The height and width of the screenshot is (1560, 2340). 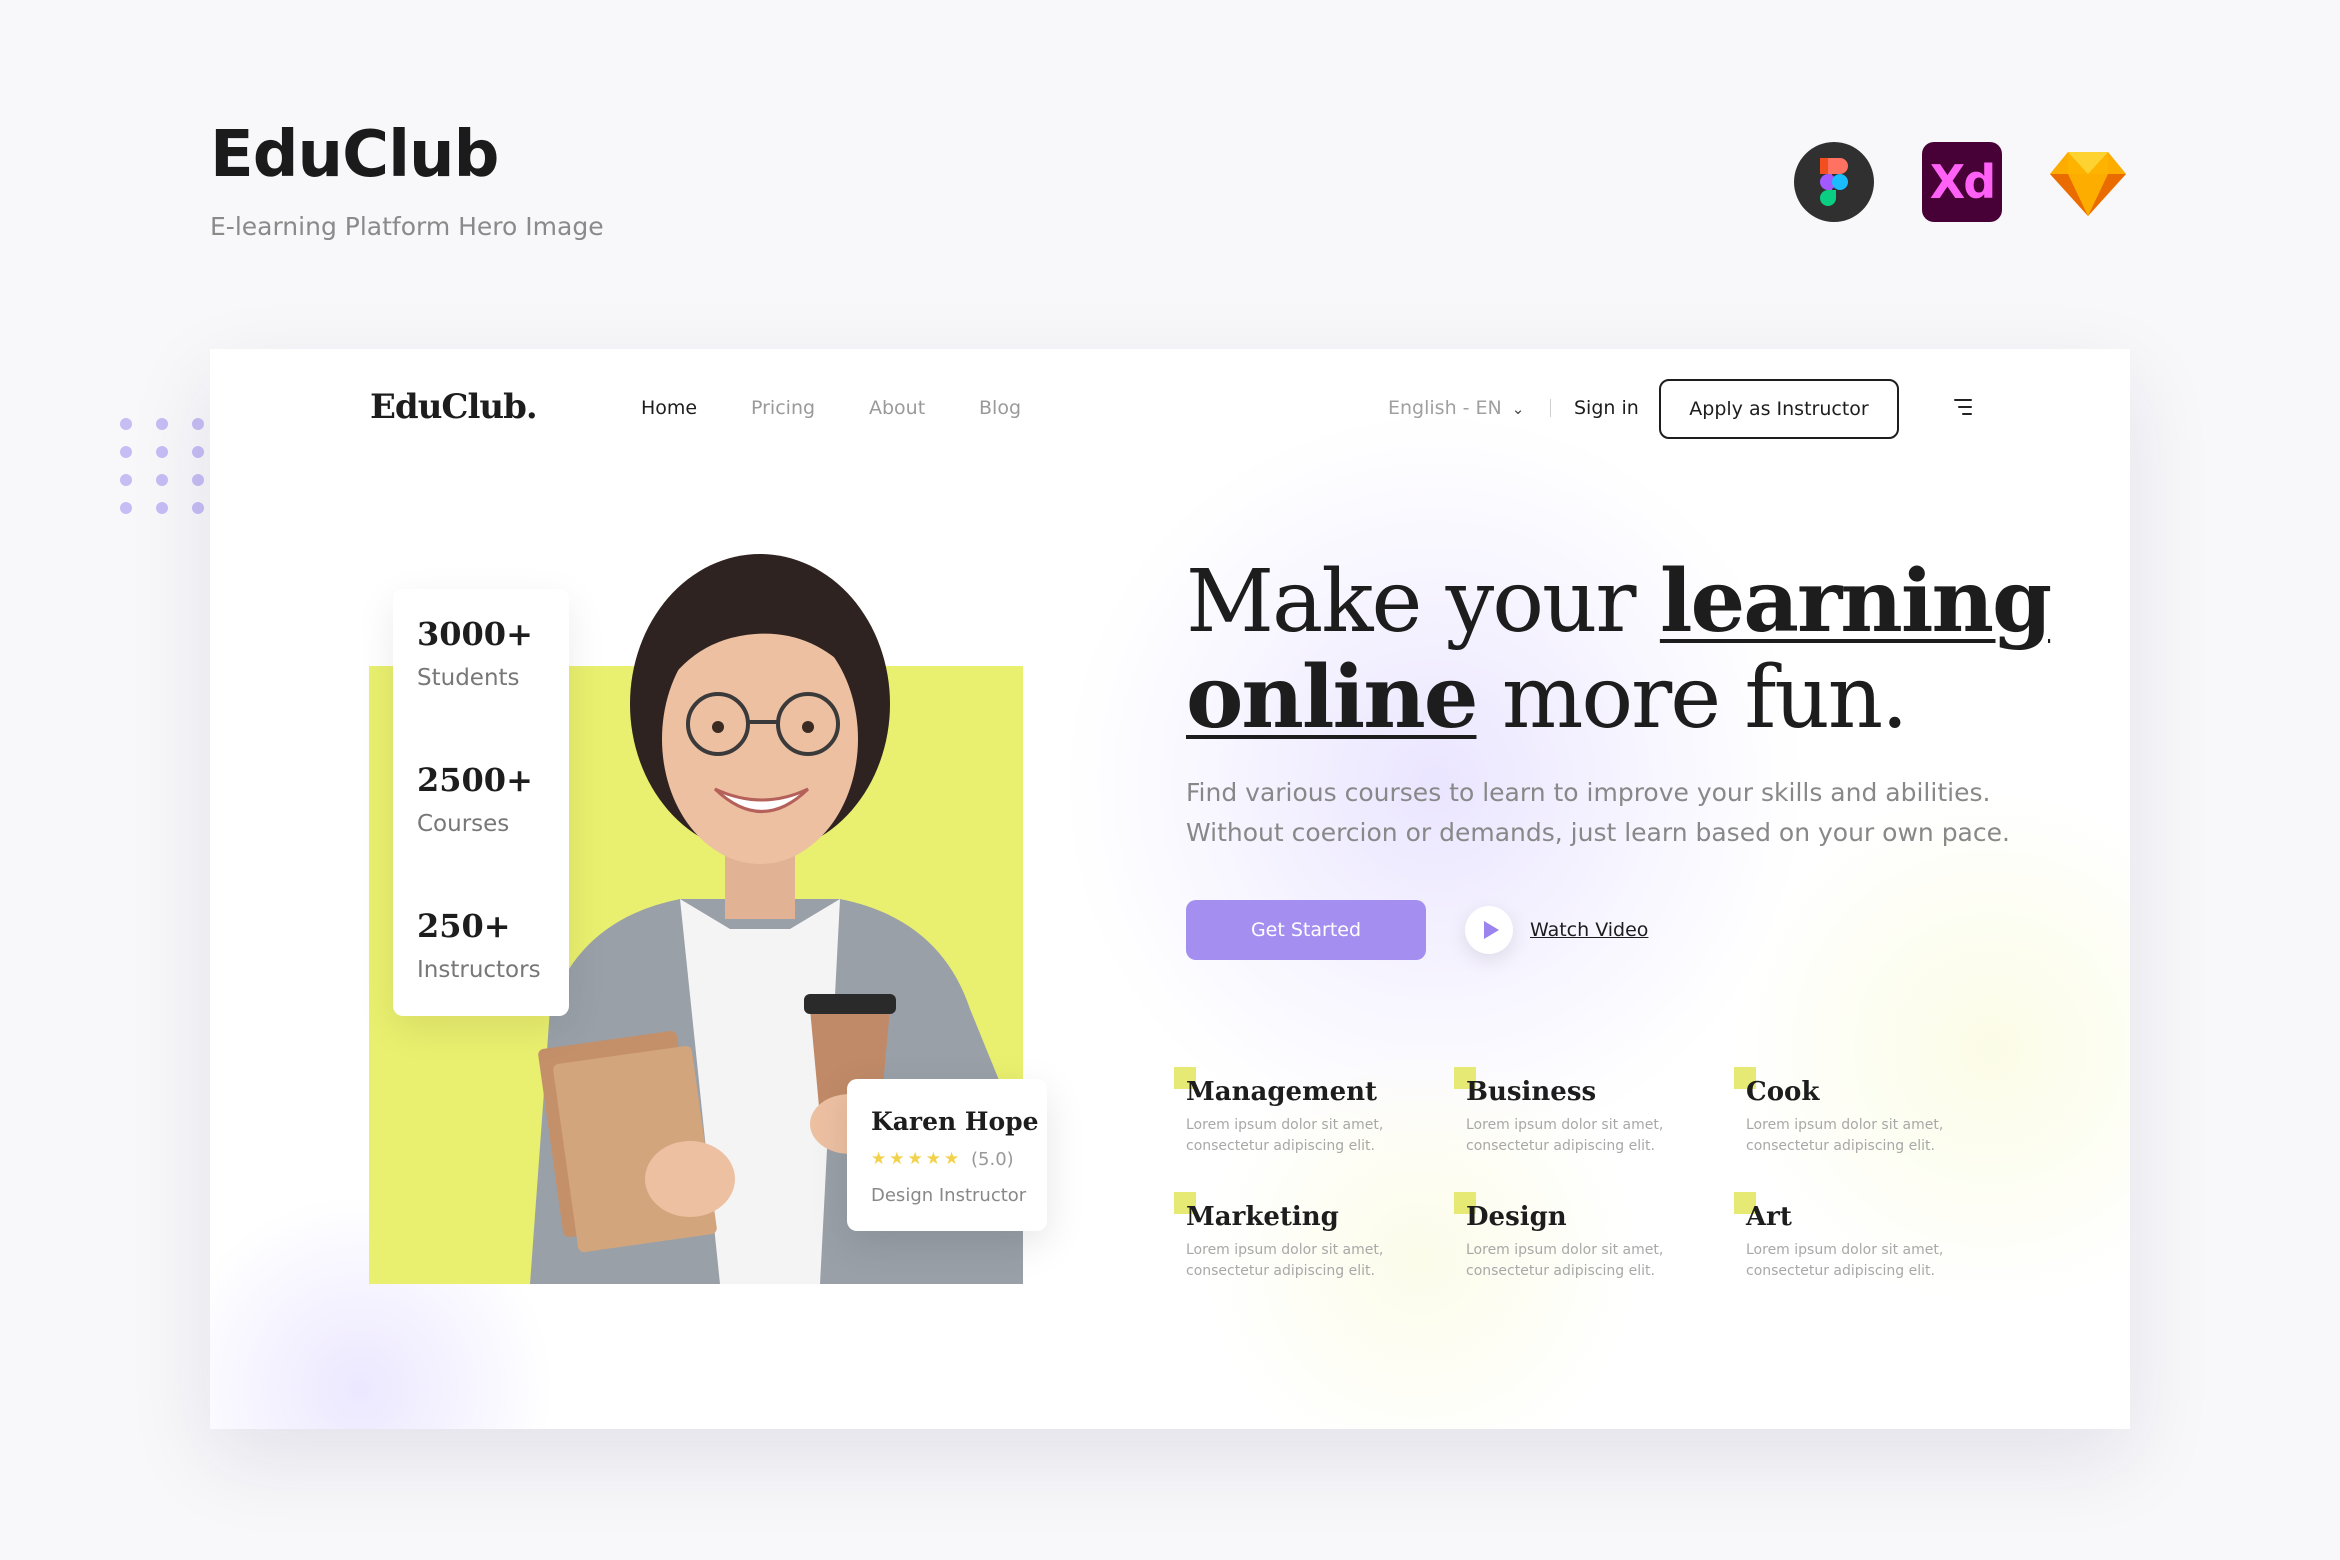 What do you see at coordinates (1332, 697) in the screenshot?
I see `headline-emphasis: online` at bounding box center [1332, 697].